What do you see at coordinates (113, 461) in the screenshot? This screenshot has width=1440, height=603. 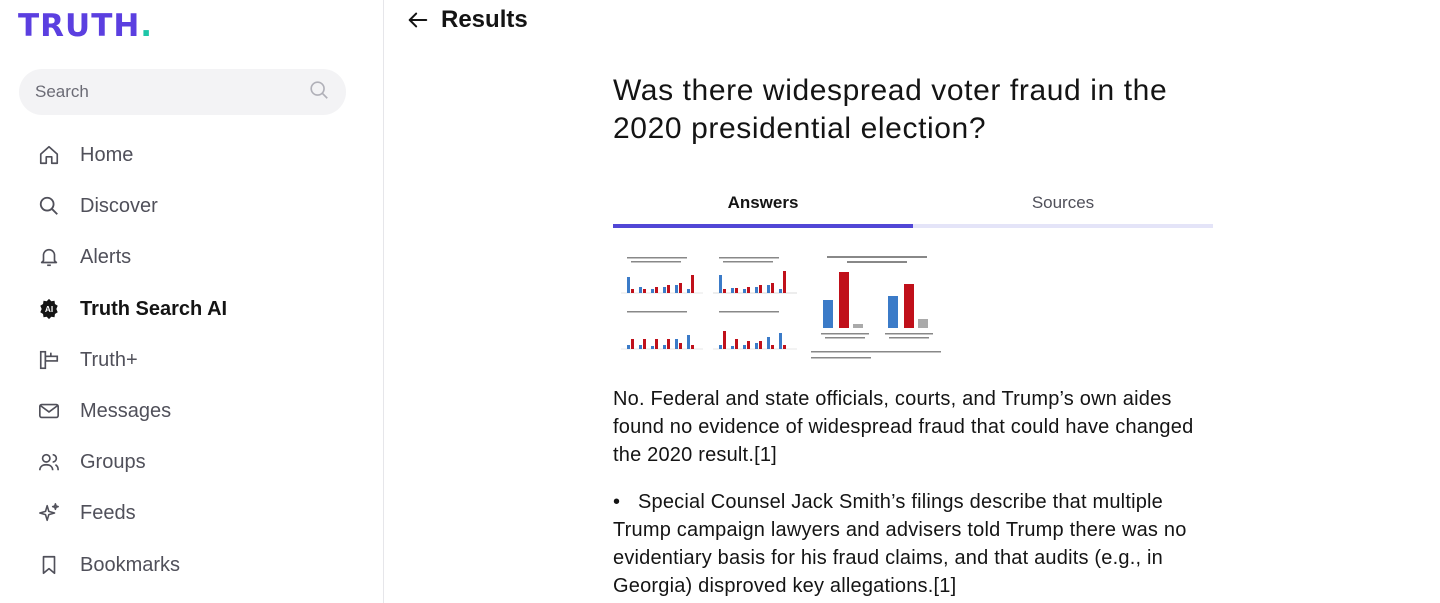 I see `nav-label-groups: Groups` at bounding box center [113, 461].